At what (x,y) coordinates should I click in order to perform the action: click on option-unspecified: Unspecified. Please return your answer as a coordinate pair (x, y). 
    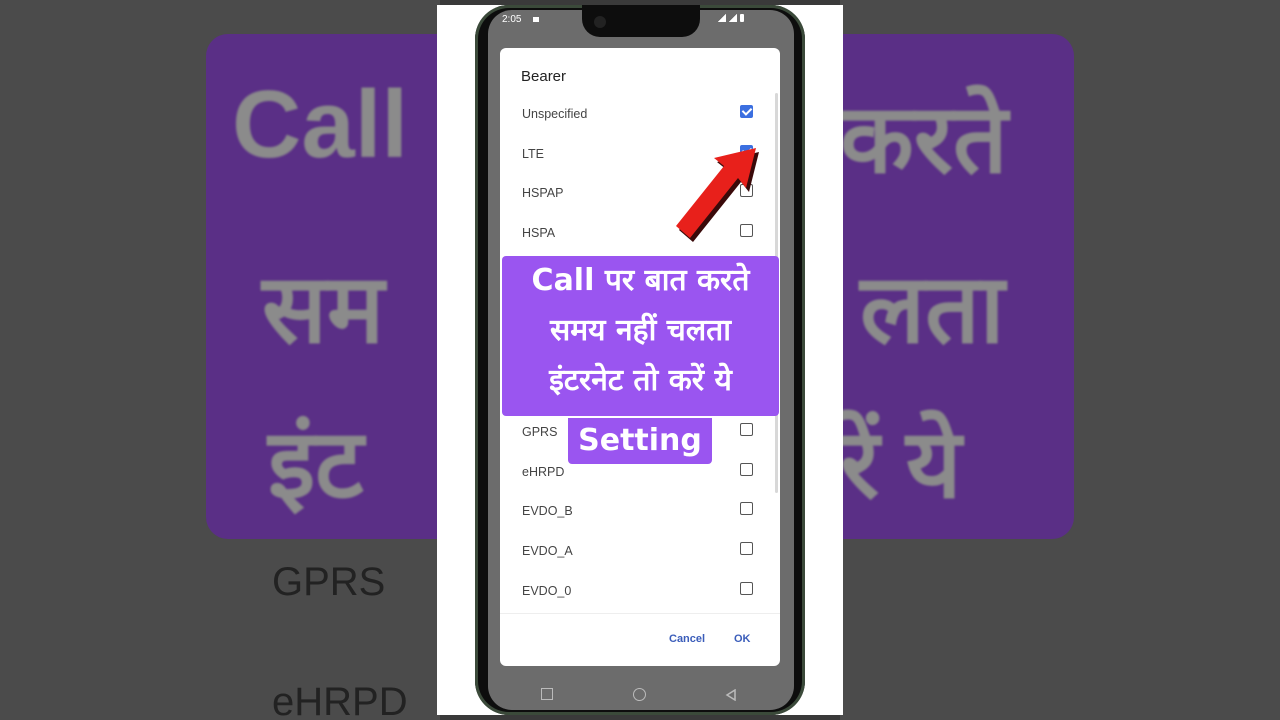
    Looking at the image, I should click on (640, 114).